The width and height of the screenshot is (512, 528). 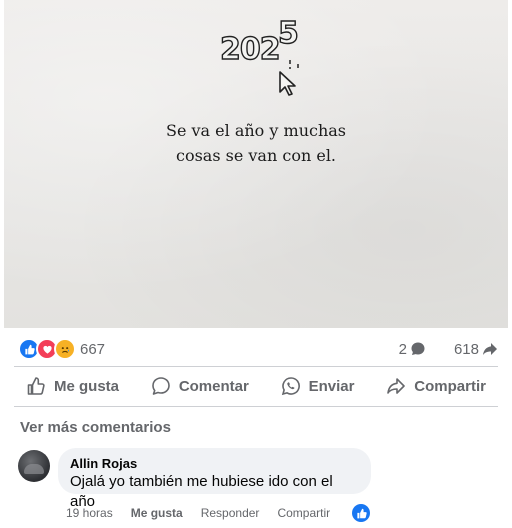 I want to click on thumbs-up-icon, so click(x=36, y=386).